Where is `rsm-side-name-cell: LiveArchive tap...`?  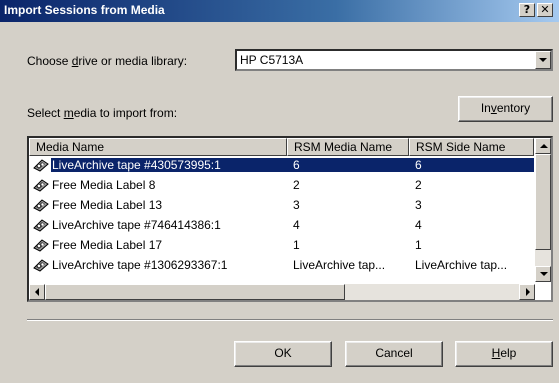
rsm-side-name-cell: LiveArchive tap... is located at coordinates (461, 265).